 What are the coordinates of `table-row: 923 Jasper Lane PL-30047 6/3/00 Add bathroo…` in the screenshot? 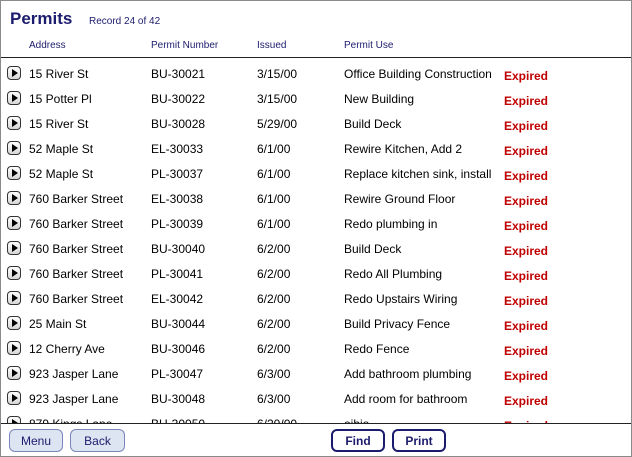 It's located at (316, 371).